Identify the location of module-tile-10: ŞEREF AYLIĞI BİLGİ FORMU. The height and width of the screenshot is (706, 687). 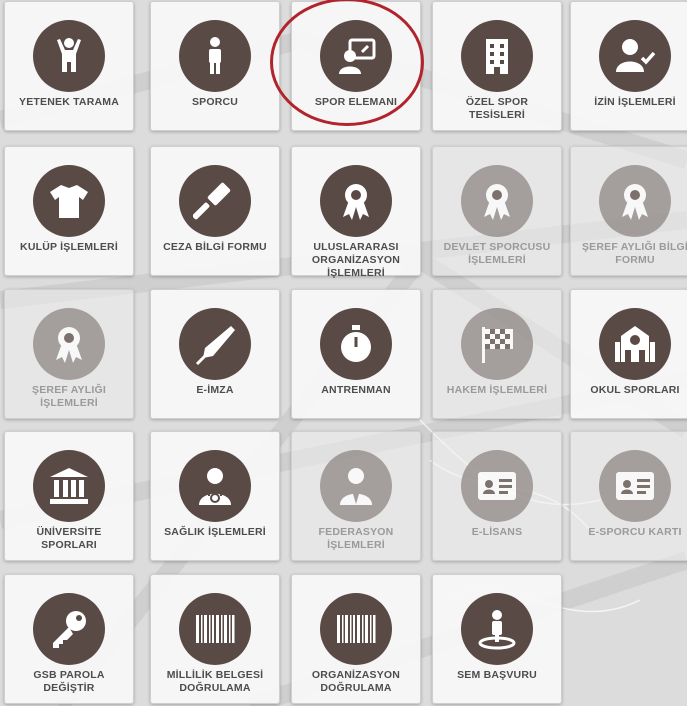
(628, 211).